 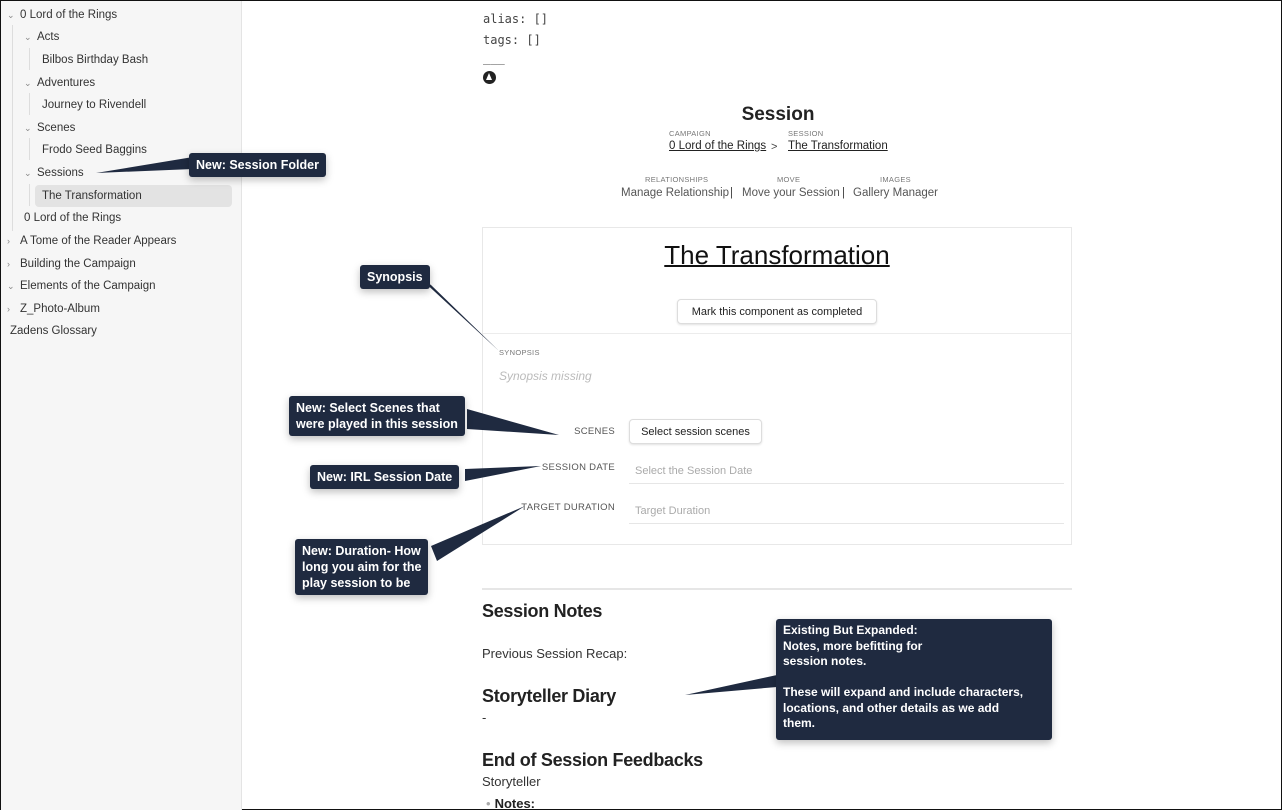 I want to click on folder-acts: ⌄ Acts, so click(x=41, y=37).